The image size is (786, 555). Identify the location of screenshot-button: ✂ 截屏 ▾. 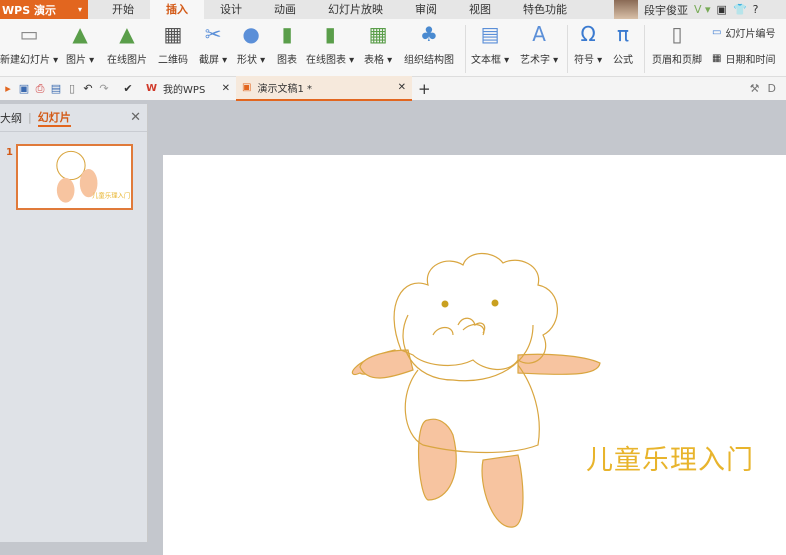
(213, 44).